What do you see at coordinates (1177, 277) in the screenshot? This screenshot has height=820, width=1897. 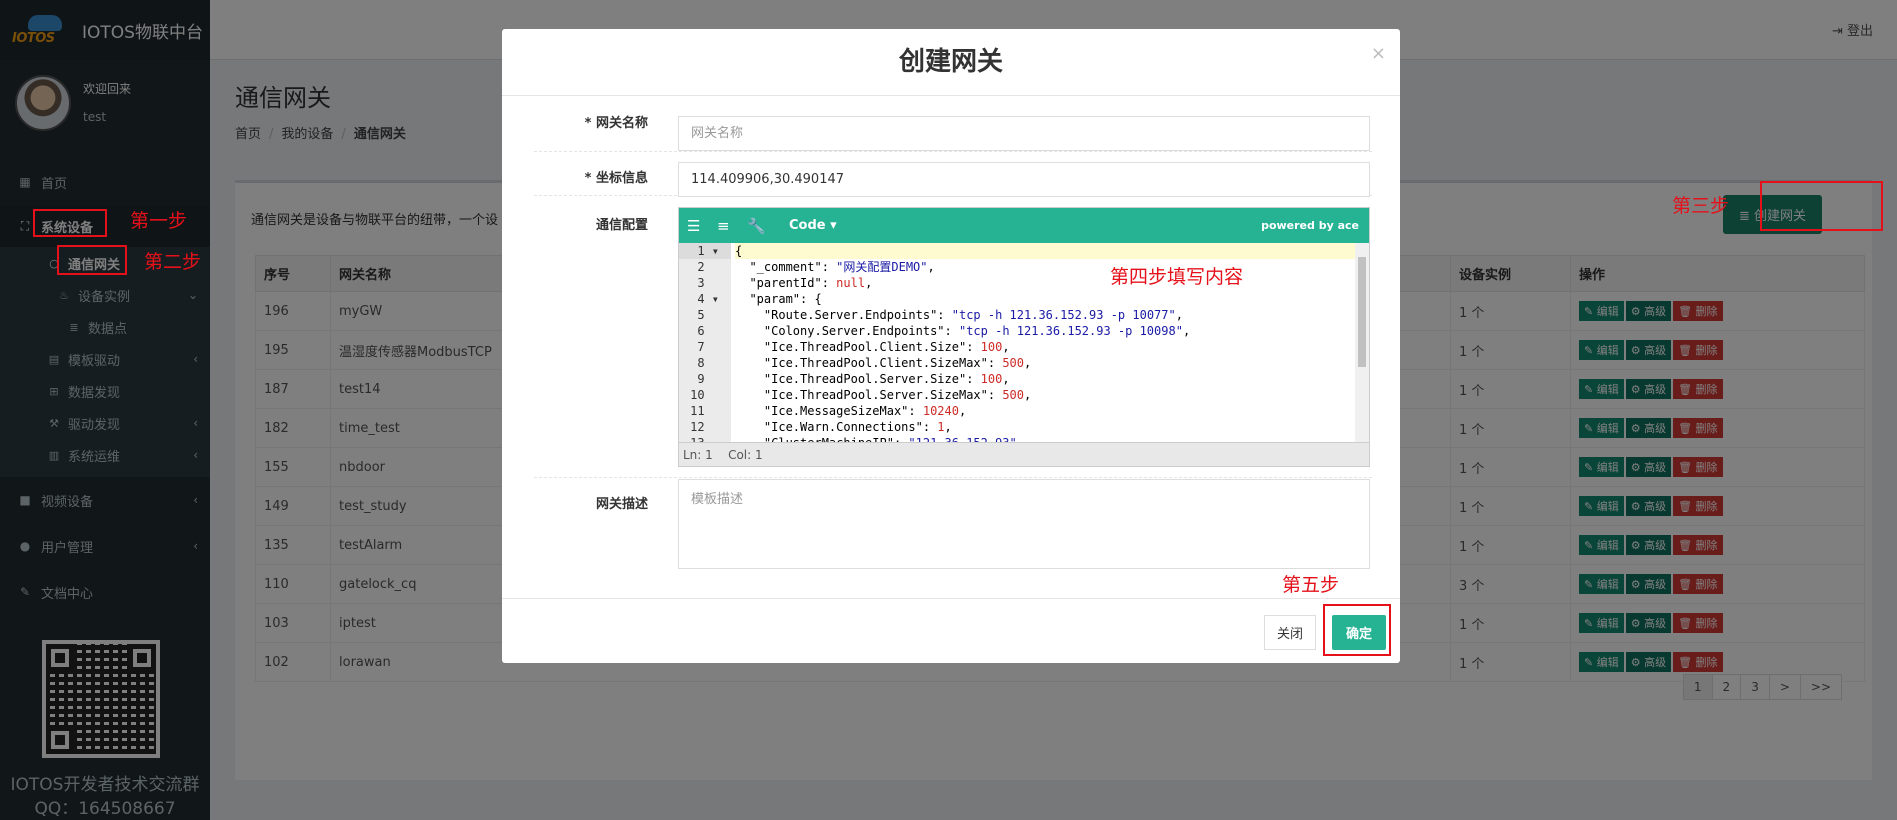 I see `annotation-step4: 第四步填写内容` at bounding box center [1177, 277].